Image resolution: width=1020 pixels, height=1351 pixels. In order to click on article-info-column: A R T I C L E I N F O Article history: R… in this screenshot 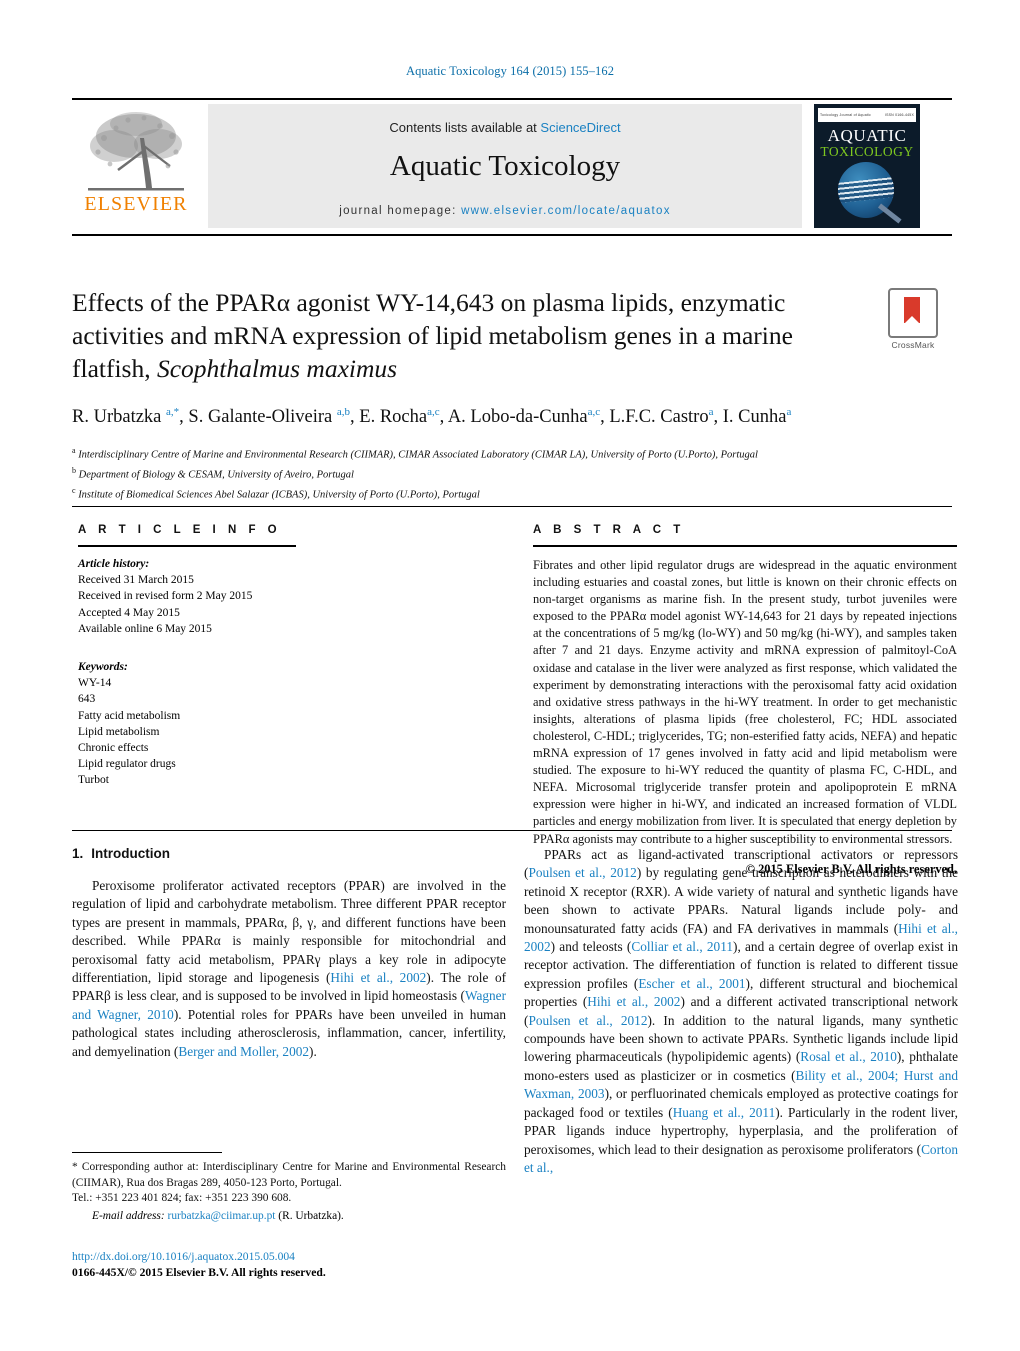, I will do `click(187, 656)`.